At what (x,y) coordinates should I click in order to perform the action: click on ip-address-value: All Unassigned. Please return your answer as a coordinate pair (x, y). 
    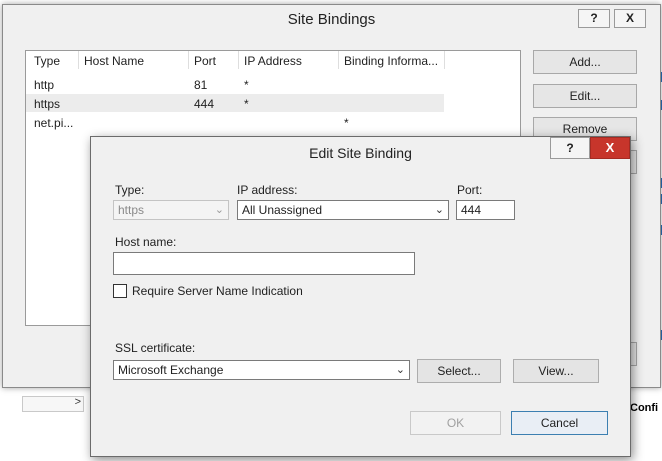
    Looking at the image, I should click on (282, 210).